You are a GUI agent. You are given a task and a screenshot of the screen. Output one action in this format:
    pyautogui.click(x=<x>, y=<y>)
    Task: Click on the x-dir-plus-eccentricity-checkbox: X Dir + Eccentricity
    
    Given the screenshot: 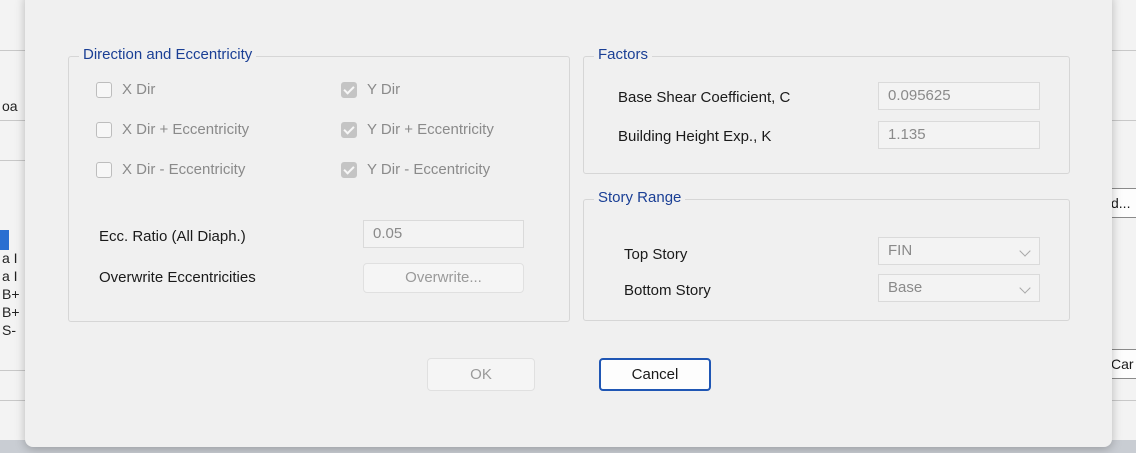 What is the action you would take?
    pyautogui.click(x=172, y=129)
    